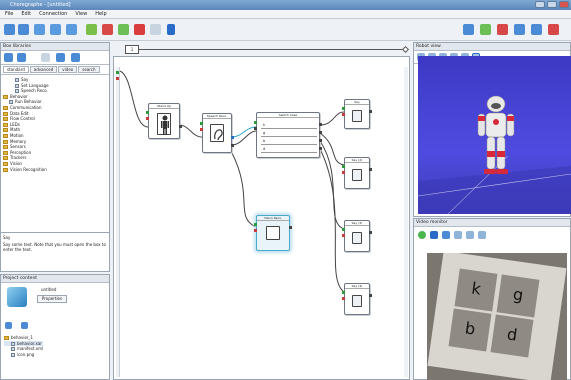 This screenshot has width=571, height=380. I want to click on onstart-port, so click(117, 72).